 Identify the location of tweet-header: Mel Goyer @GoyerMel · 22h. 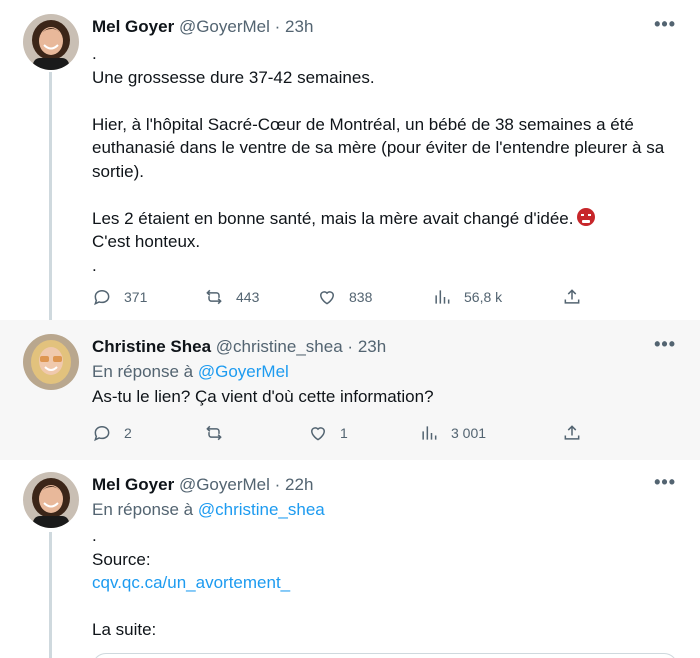
(202, 485).